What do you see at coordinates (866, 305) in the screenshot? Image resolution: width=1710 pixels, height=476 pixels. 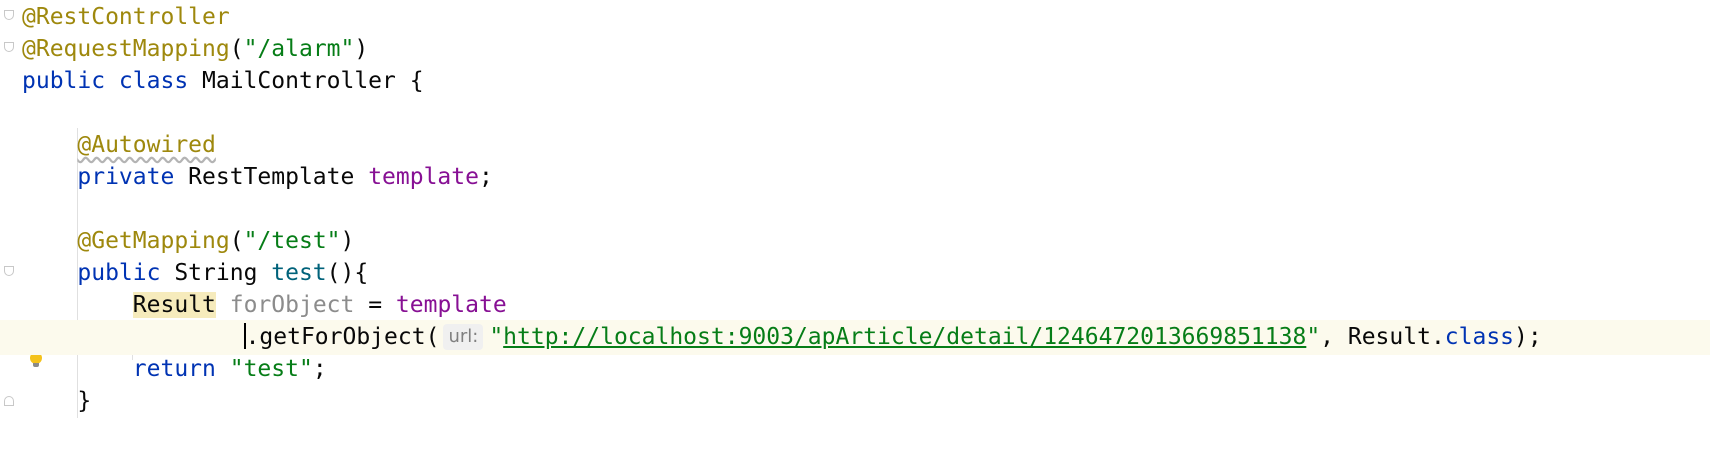 I see `code-line: Result forObject = template` at bounding box center [866, 305].